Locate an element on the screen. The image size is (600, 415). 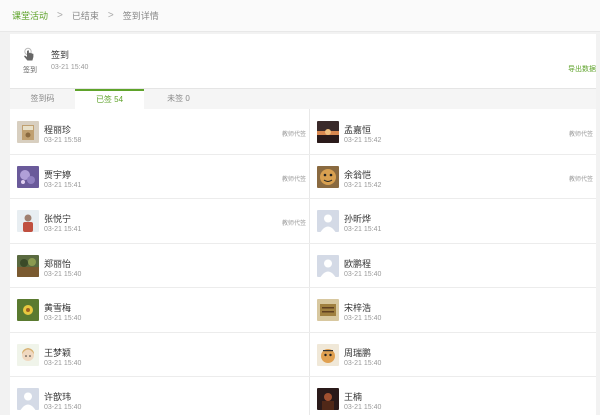
student-name: 孙昕烨 is located at coordinates (358, 219).